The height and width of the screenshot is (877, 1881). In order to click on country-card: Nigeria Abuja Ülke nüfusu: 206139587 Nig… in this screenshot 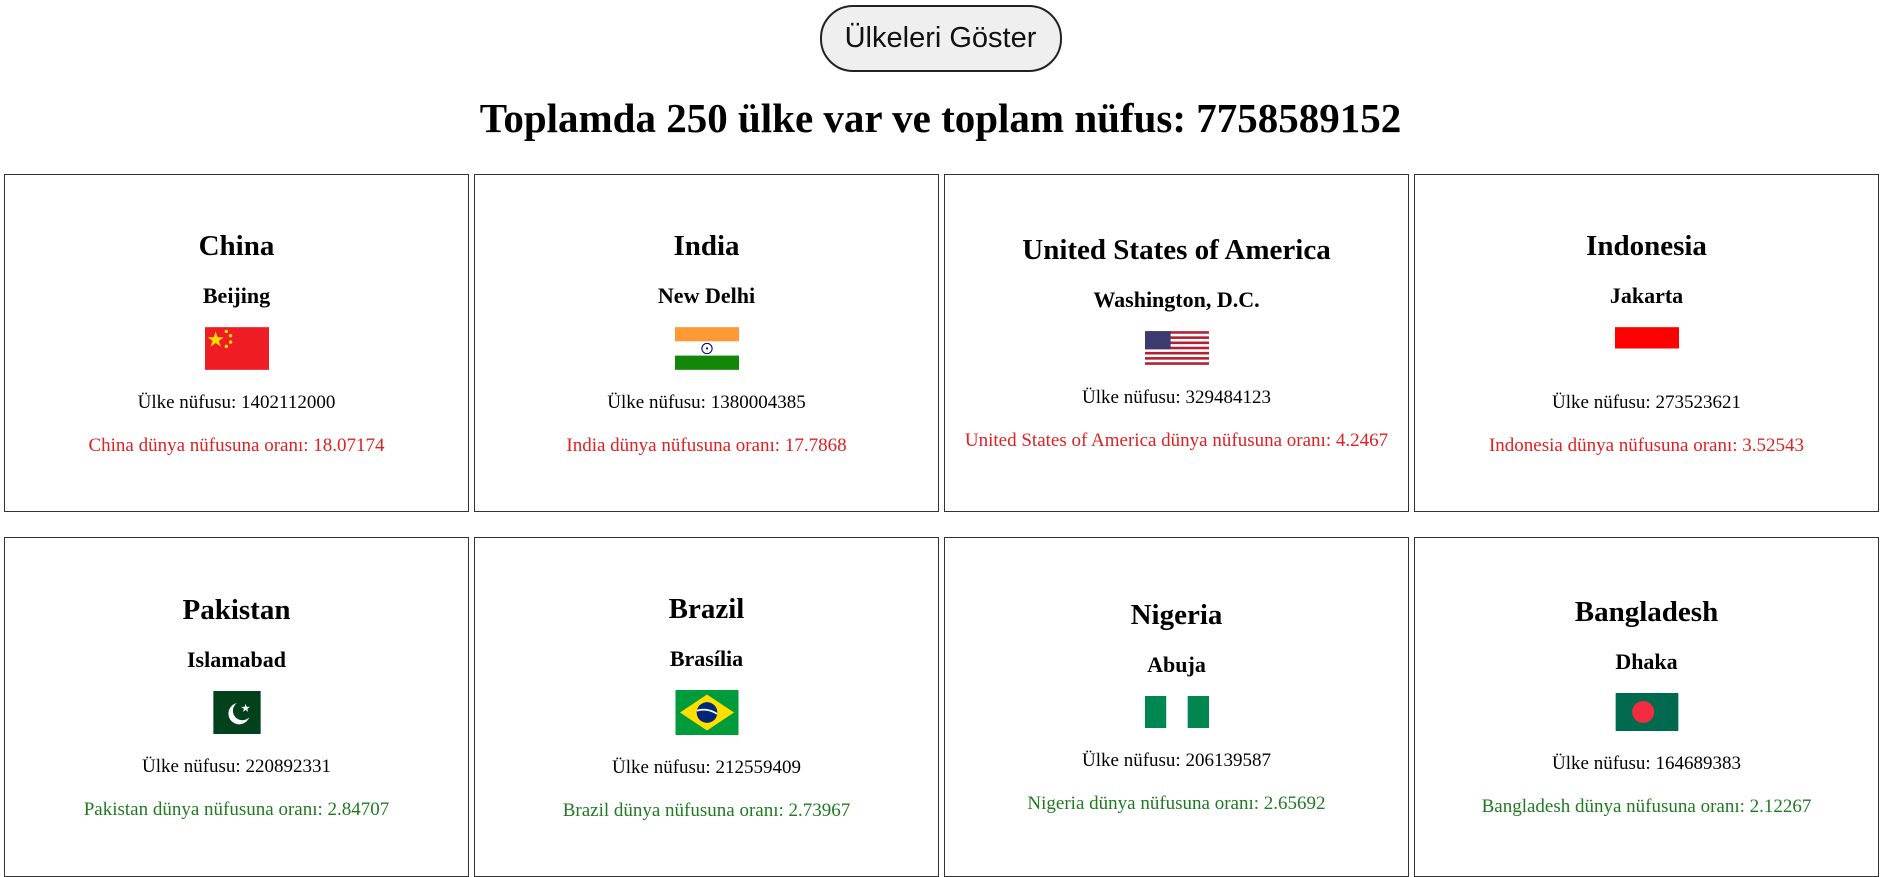, I will do `click(1176, 707)`.